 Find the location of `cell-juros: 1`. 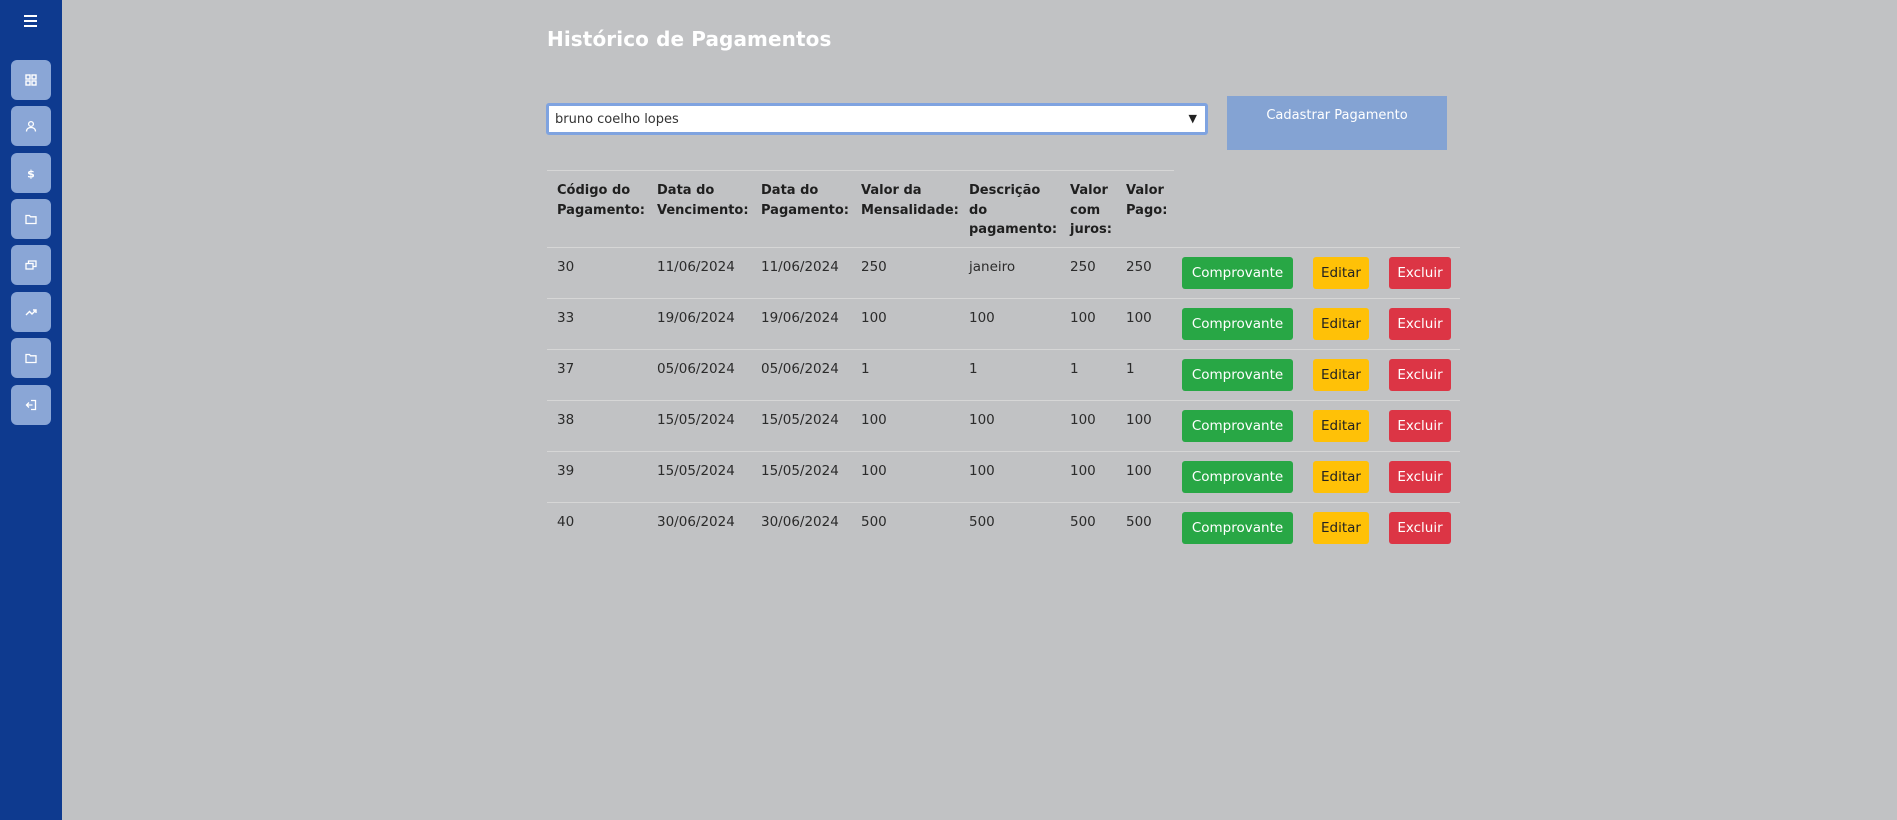

cell-juros: 1 is located at coordinates (1074, 369).